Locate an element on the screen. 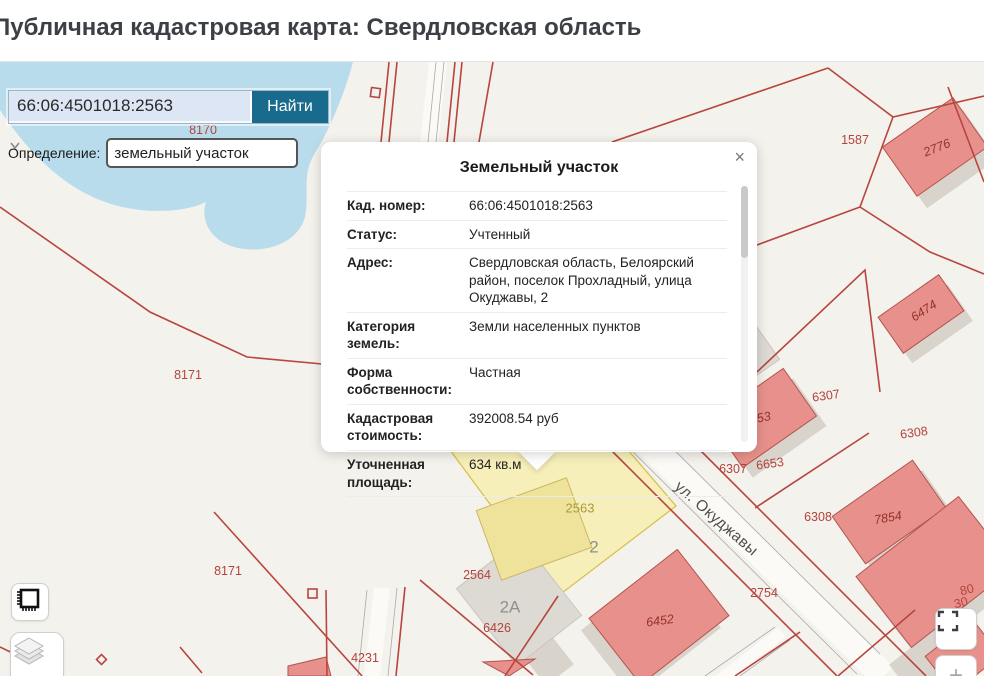  popup-row-label: Категория земель: is located at coordinates (381, 335).